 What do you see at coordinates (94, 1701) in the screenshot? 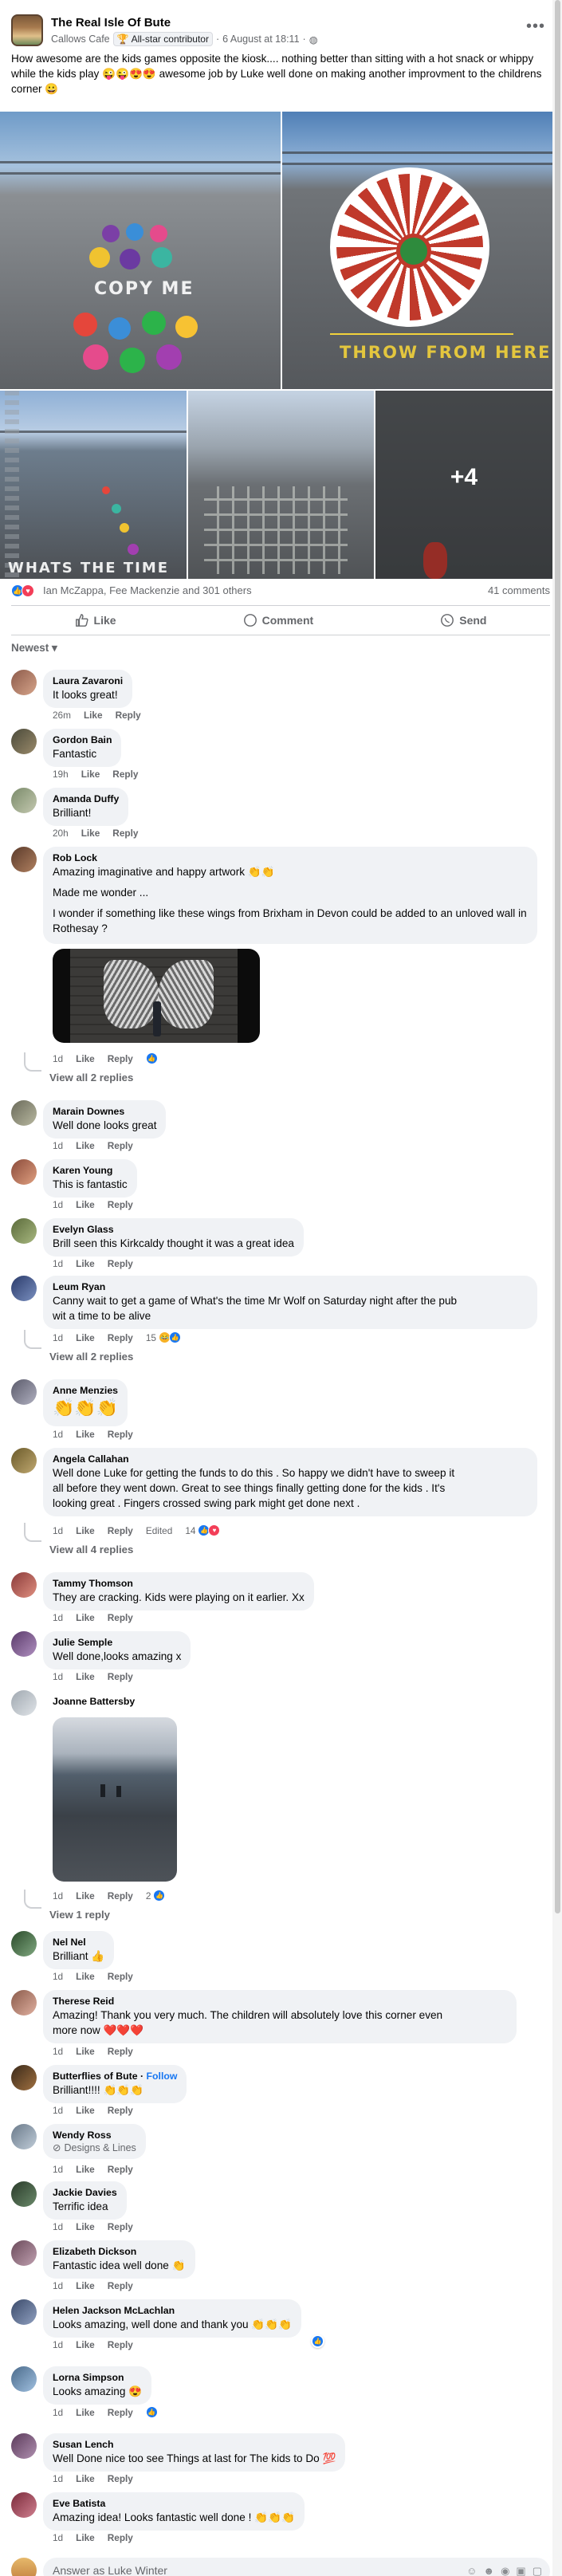
I see `commenter-name: Joanne Battersby` at bounding box center [94, 1701].